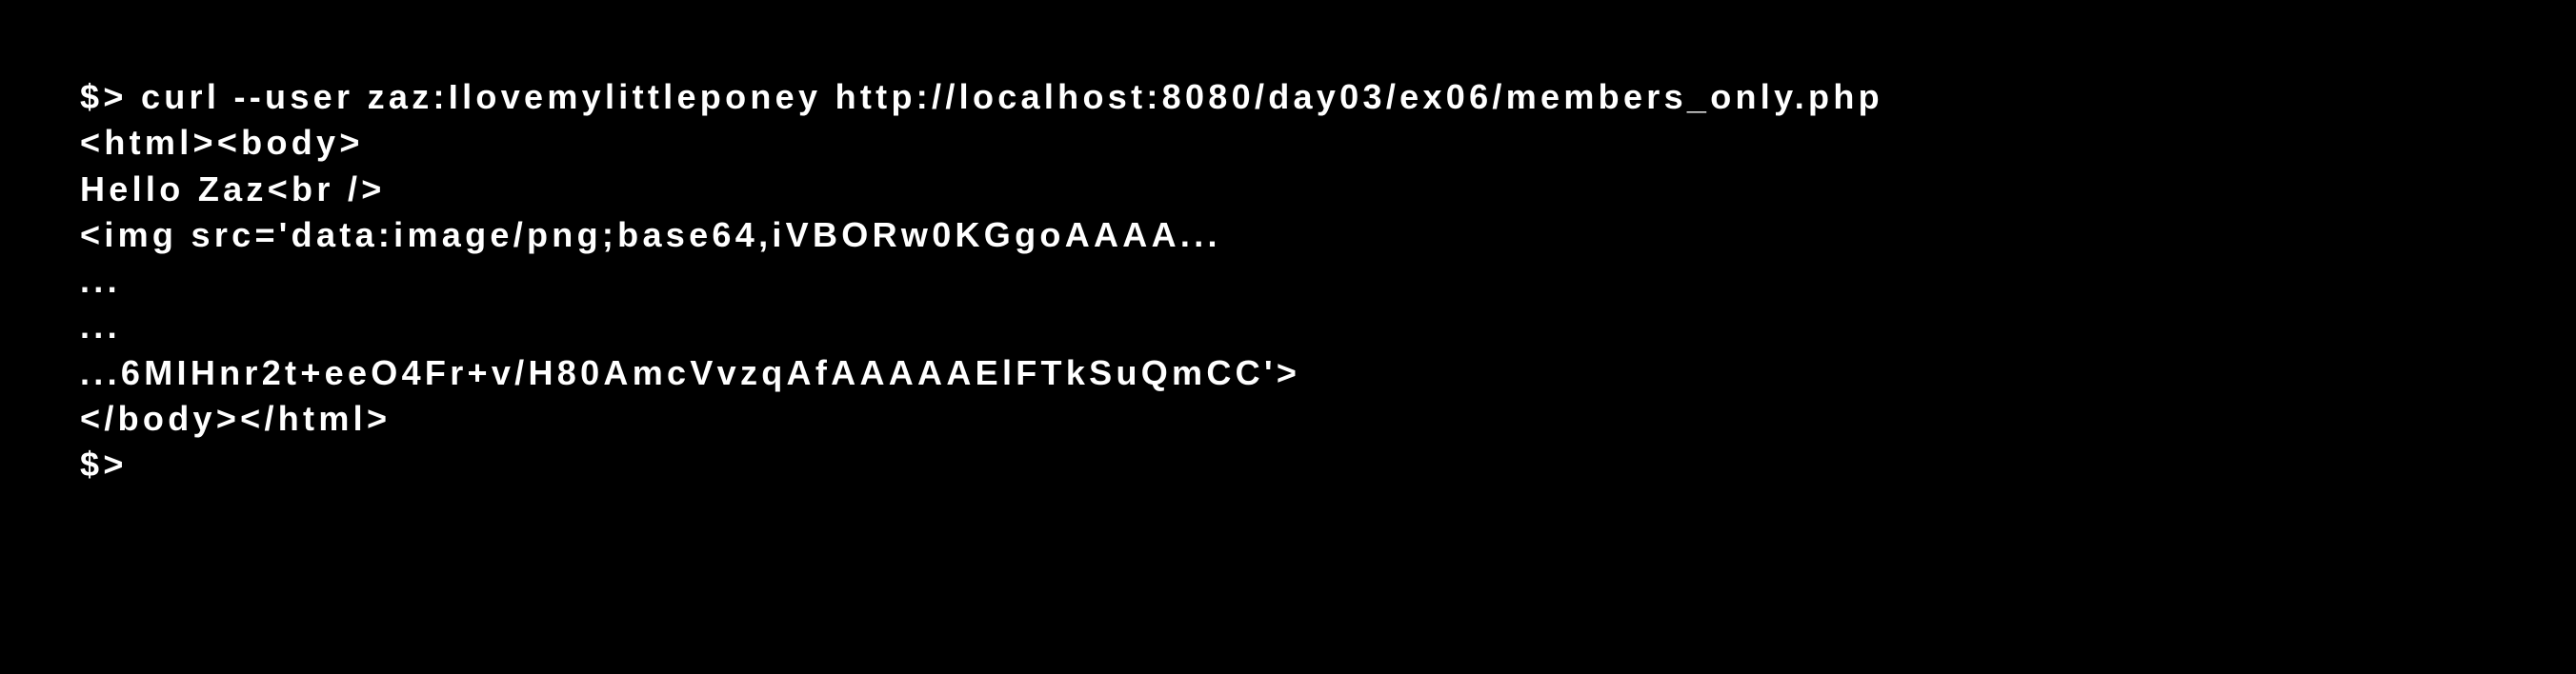  Describe the element at coordinates (982, 465) in the screenshot. I see `terminal-prompt-line: $>` at that location.